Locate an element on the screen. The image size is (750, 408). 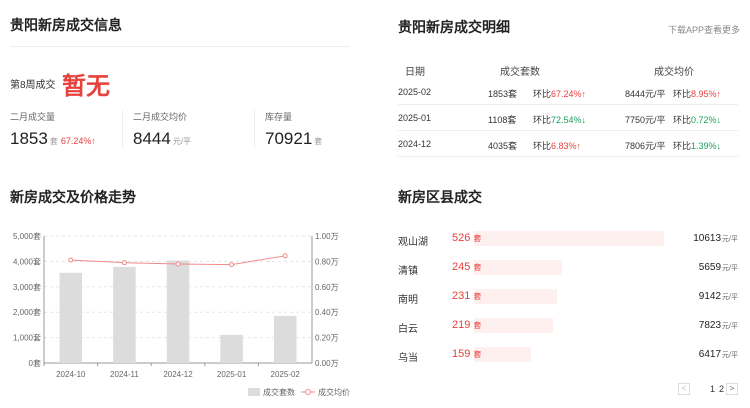
row-count: 1108套 is located at coordinates (502, 120).